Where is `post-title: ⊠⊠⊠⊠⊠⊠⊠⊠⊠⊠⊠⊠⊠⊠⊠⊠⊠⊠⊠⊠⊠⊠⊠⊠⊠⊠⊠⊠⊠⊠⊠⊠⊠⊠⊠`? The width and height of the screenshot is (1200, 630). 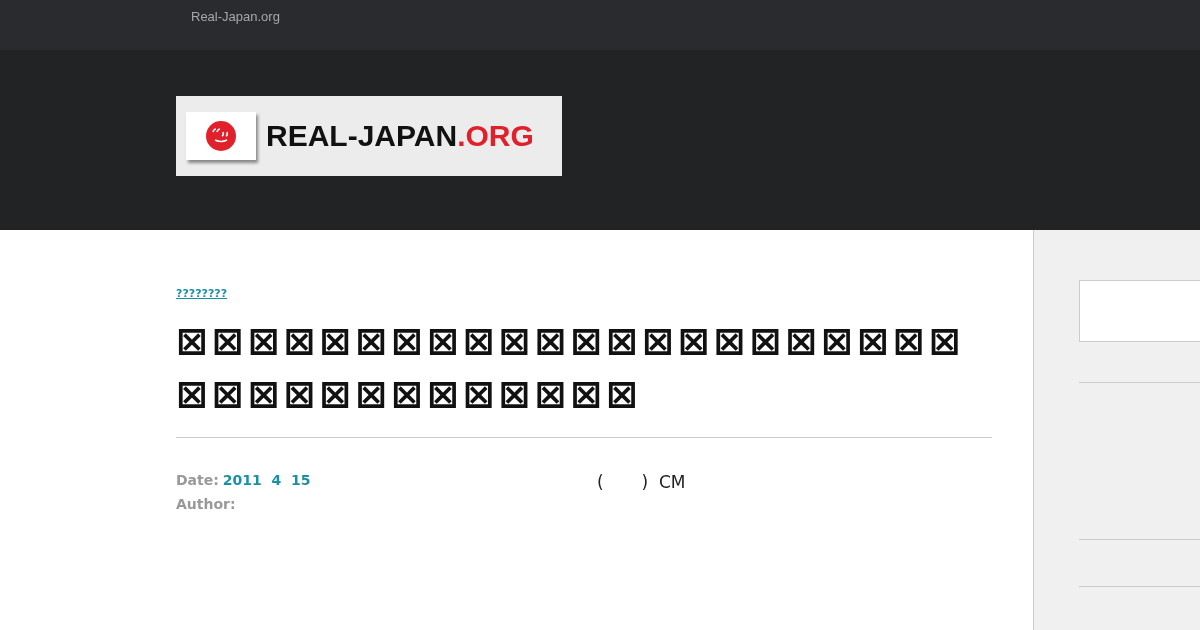 post-title: ⊠⊠⊠⊠⊠⊠⊠⊠⊠⊠⊠⊠⊠⊠⊠⊠⊠⊠⊠⊠⊠⊠⊠⊠⊠⊠⊠⊠⊠⊠⊠⊠⊠⊠⊠ is located at coordinates (571, 368).